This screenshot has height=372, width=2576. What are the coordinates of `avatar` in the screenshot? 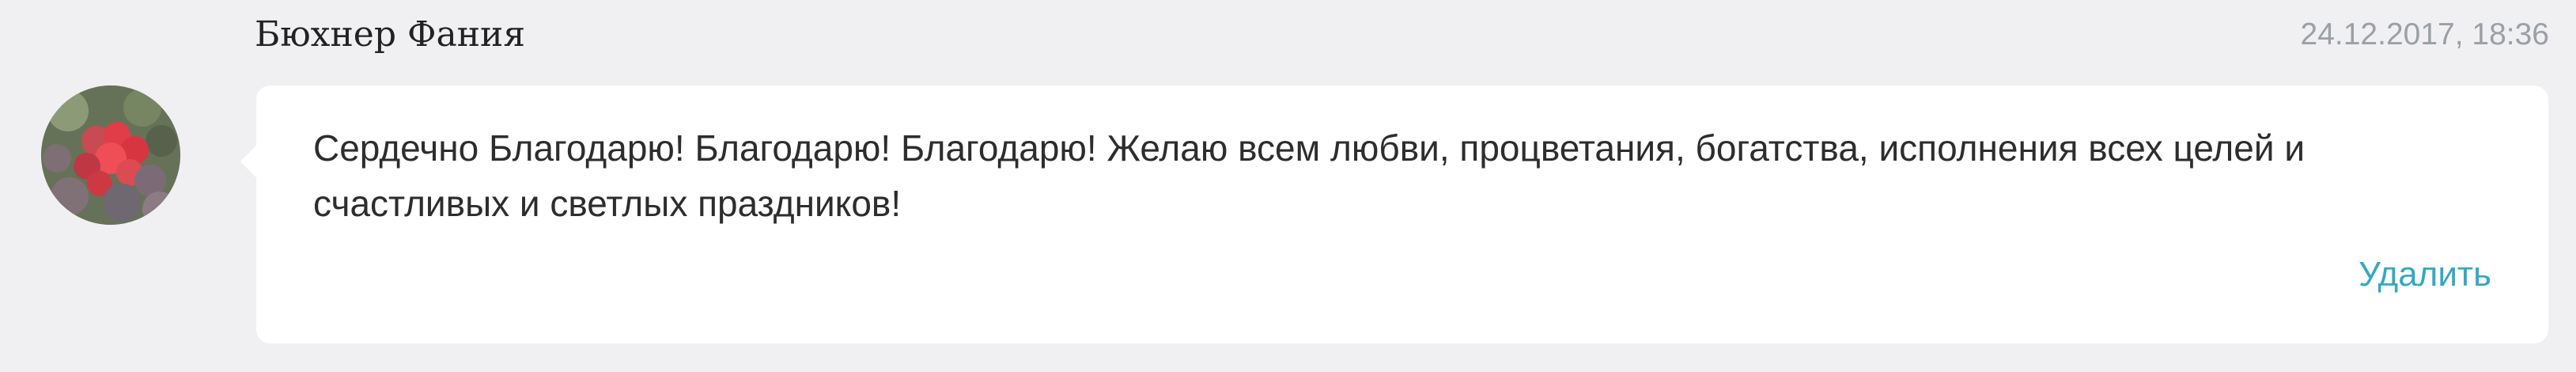 It's located at (110, 155).